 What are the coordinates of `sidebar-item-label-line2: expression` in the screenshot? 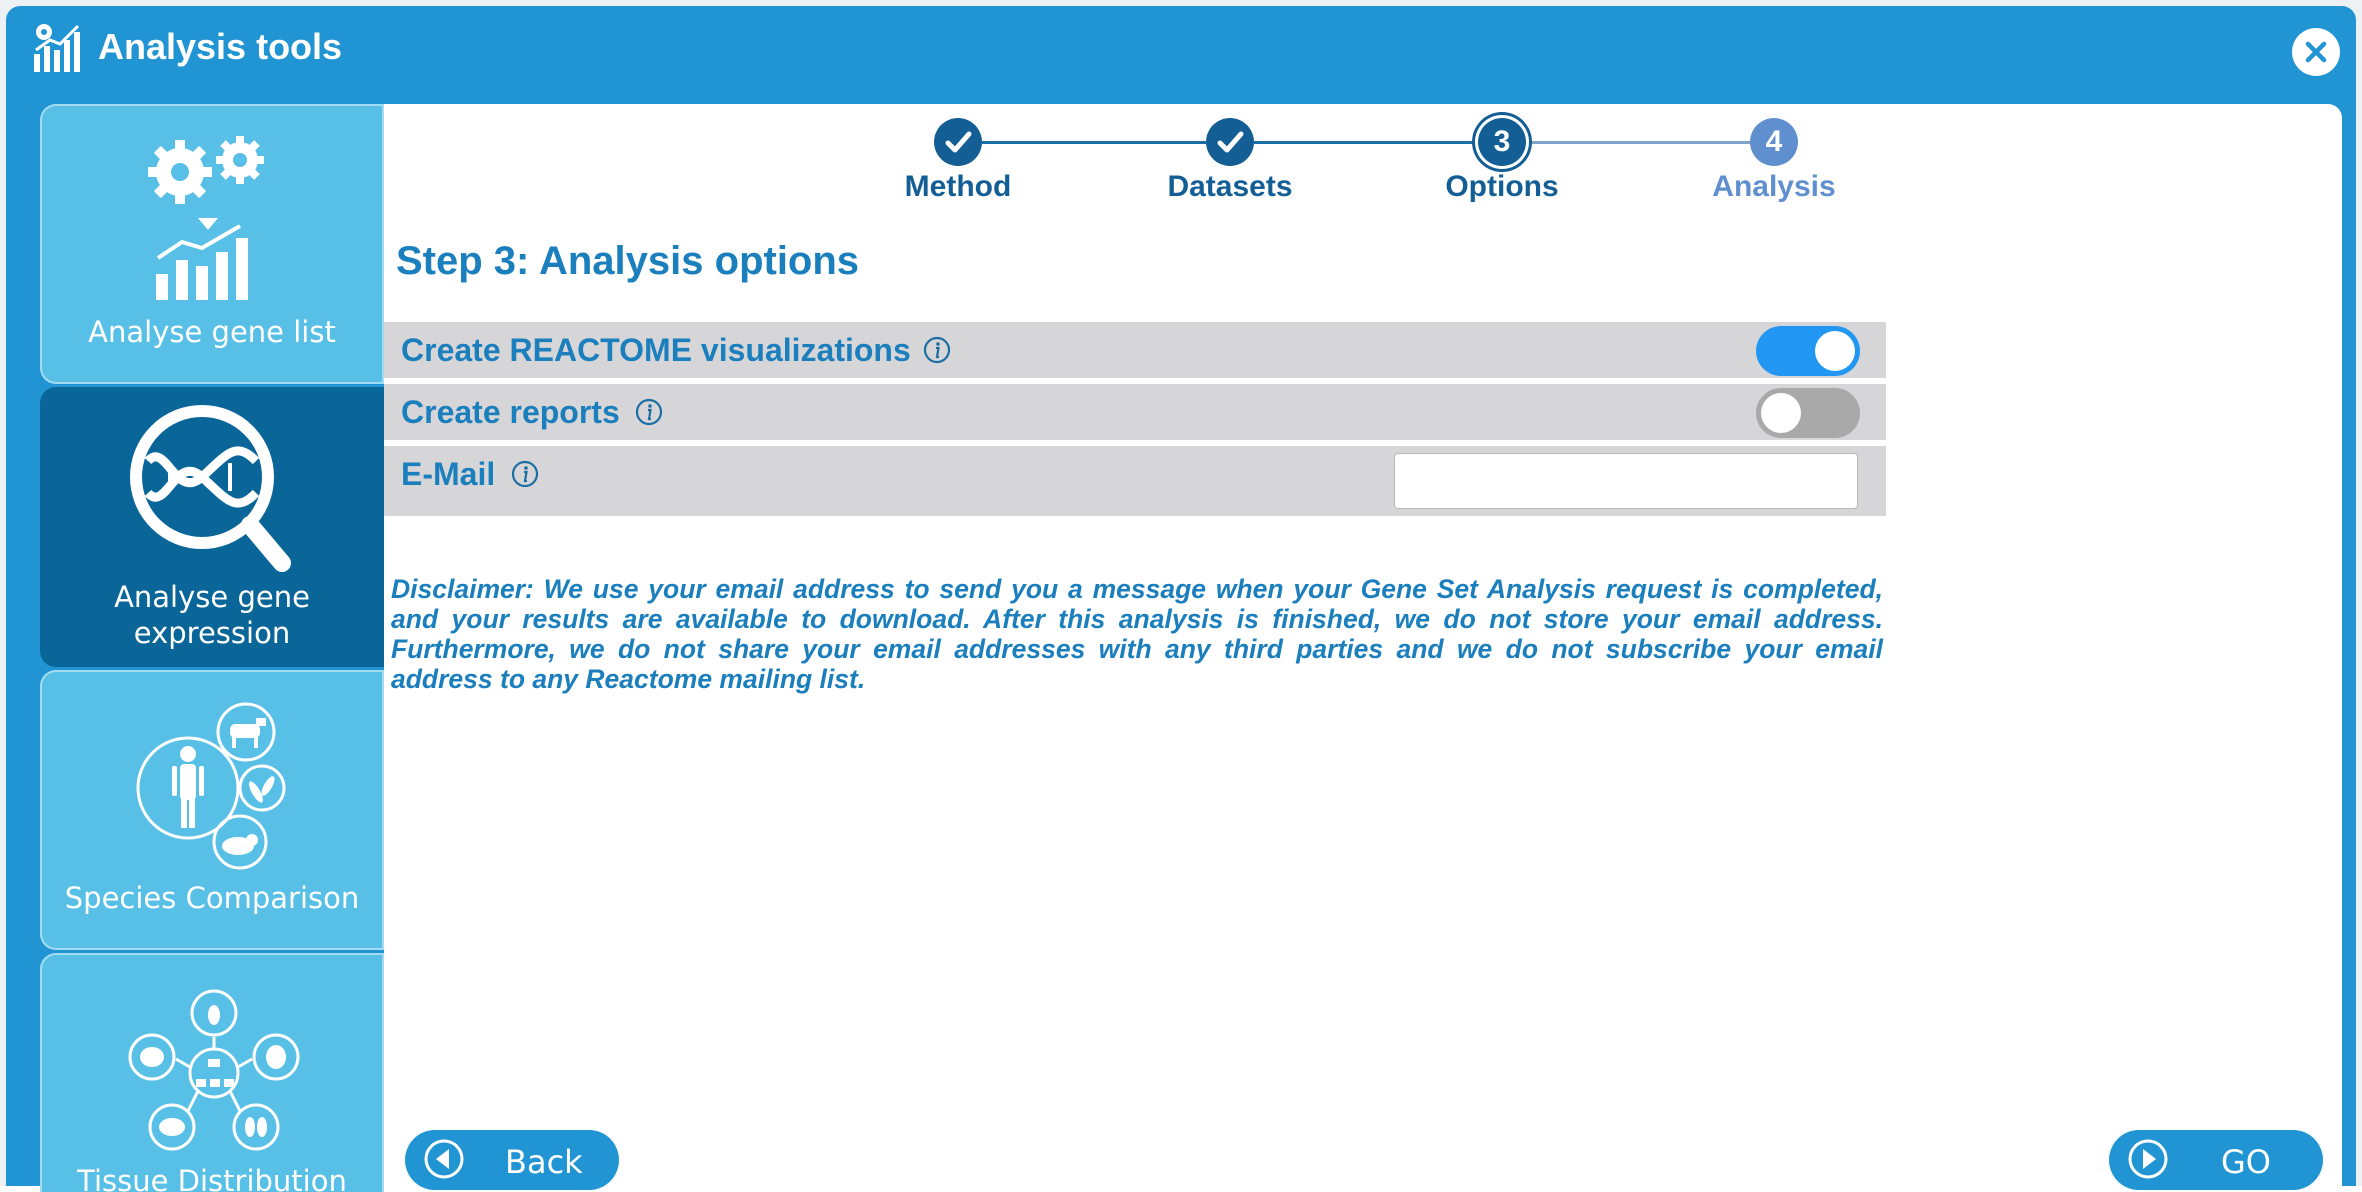 It's located at (212, 633).